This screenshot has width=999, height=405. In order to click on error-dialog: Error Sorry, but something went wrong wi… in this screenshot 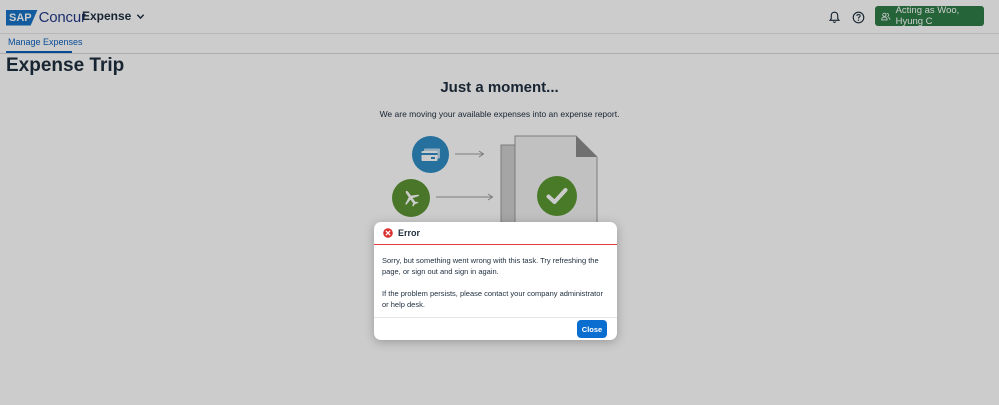, I will do `click(495, 281)`.